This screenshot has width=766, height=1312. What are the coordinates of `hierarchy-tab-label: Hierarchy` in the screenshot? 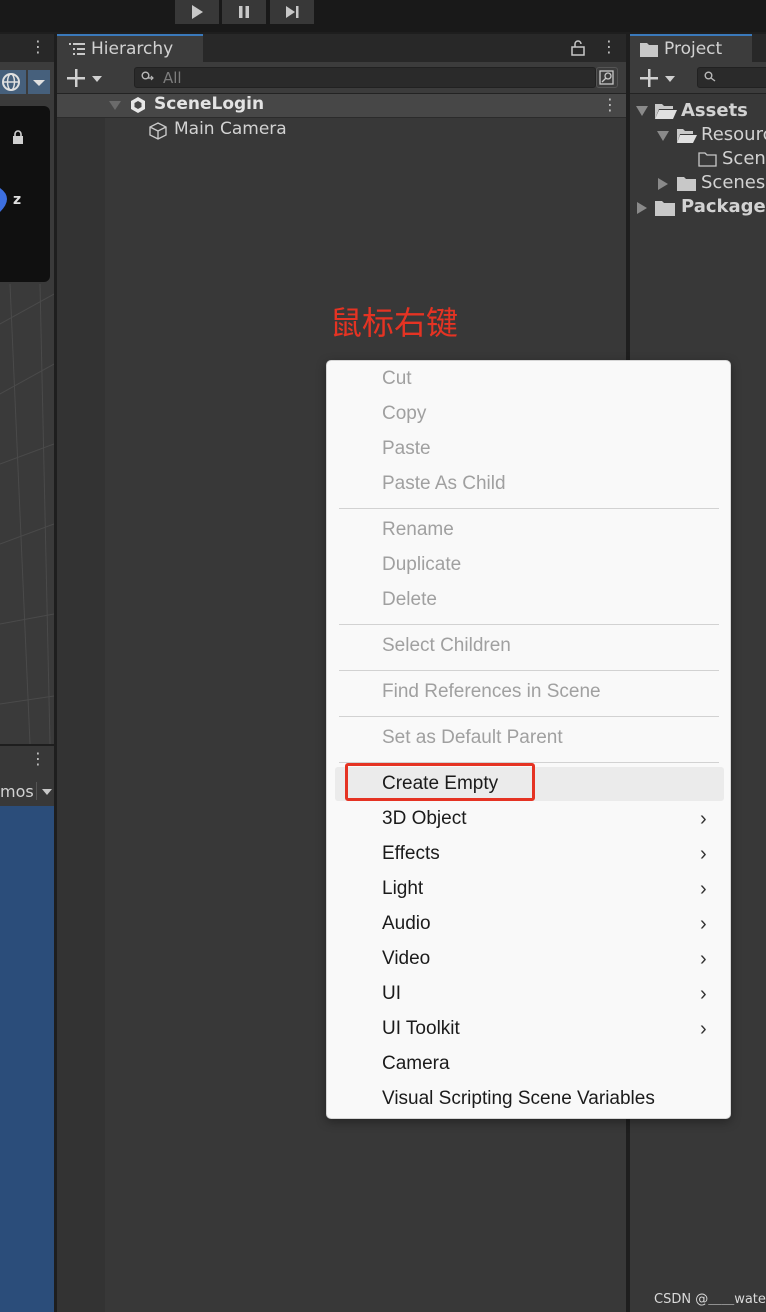 It's located at (132, 49).